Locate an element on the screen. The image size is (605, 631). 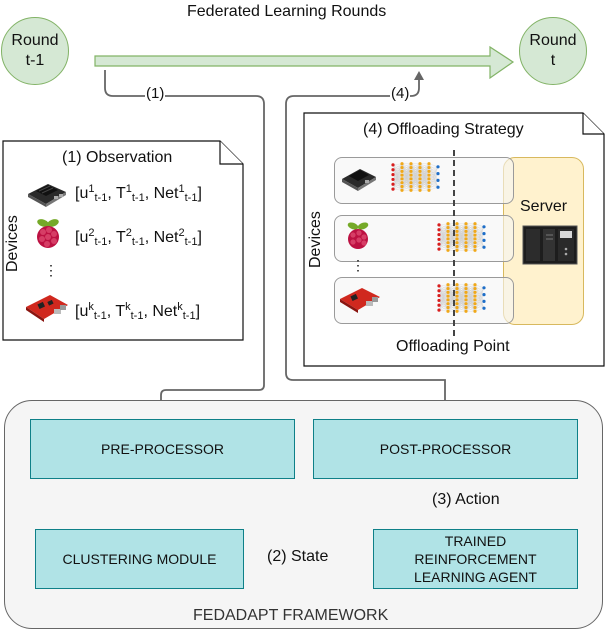
dev-board-icon is located at coordinates (47, 308).